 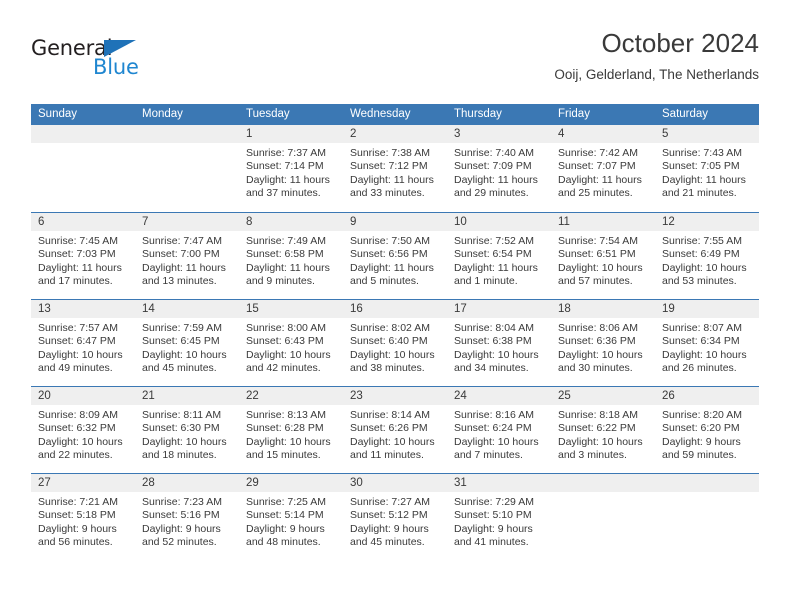 What do you see at coordinates (41, 222) in the screenshot?
I see `day-number: 6` at bounding box center [41, 222].